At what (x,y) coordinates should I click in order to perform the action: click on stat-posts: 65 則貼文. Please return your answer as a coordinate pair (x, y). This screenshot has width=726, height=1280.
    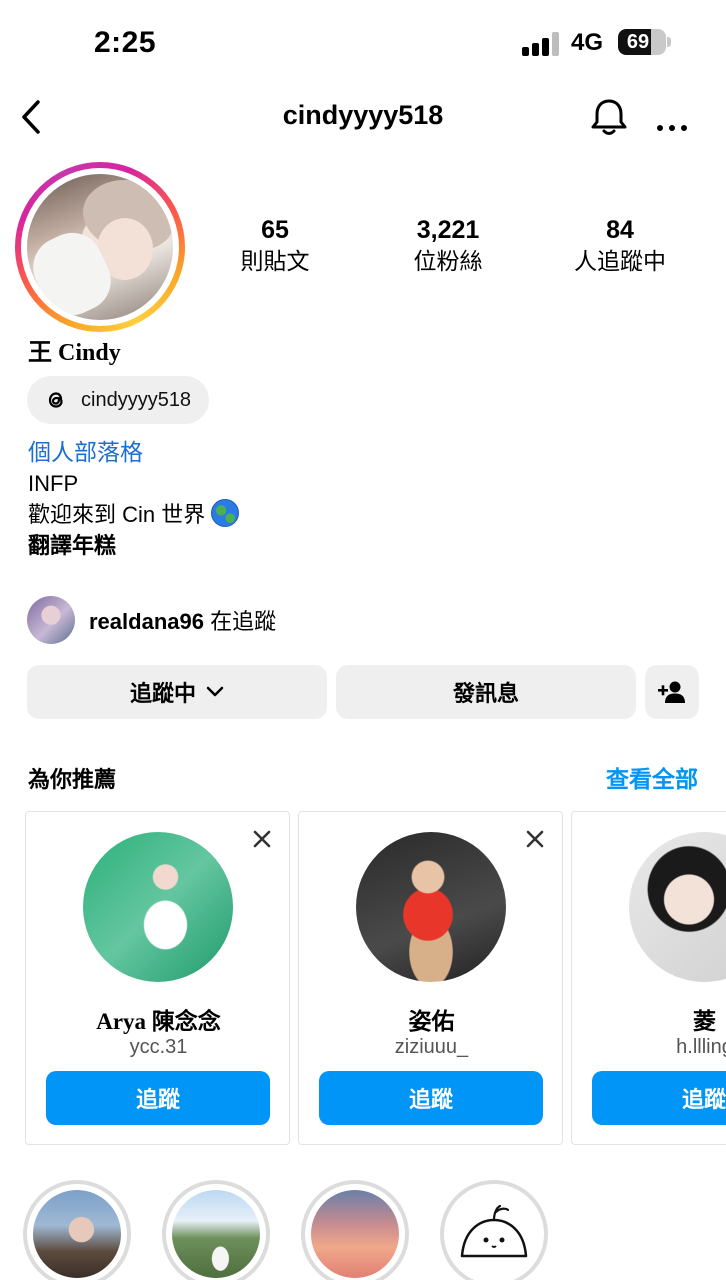
    Looking at the image, I should click on (275, 245).